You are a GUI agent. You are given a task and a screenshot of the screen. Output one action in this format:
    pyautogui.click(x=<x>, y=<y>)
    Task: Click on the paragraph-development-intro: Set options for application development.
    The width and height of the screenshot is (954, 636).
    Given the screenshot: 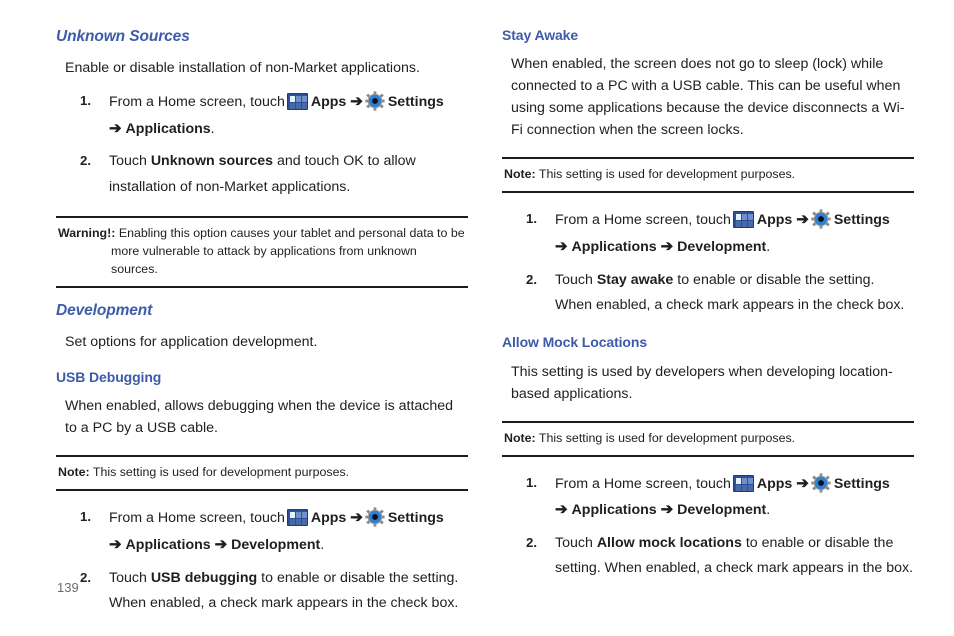 What is the action you would take?
    pyautogui.click(x=191, y=341)
    